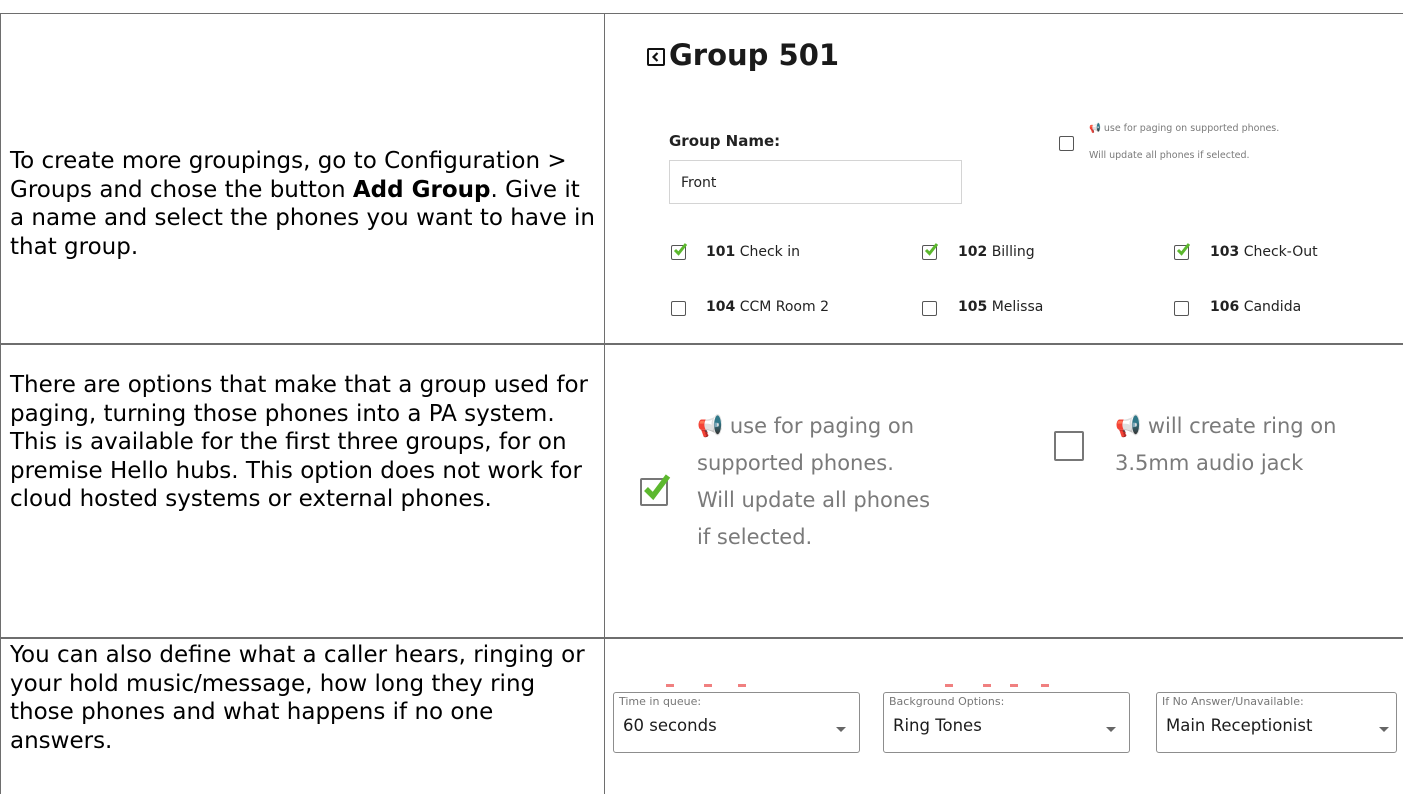  What do you see at coordinates (806, 426) in the screenshot?
I see `paging-option-line: 📢 use for paging on` at bounding box center [806, 426].